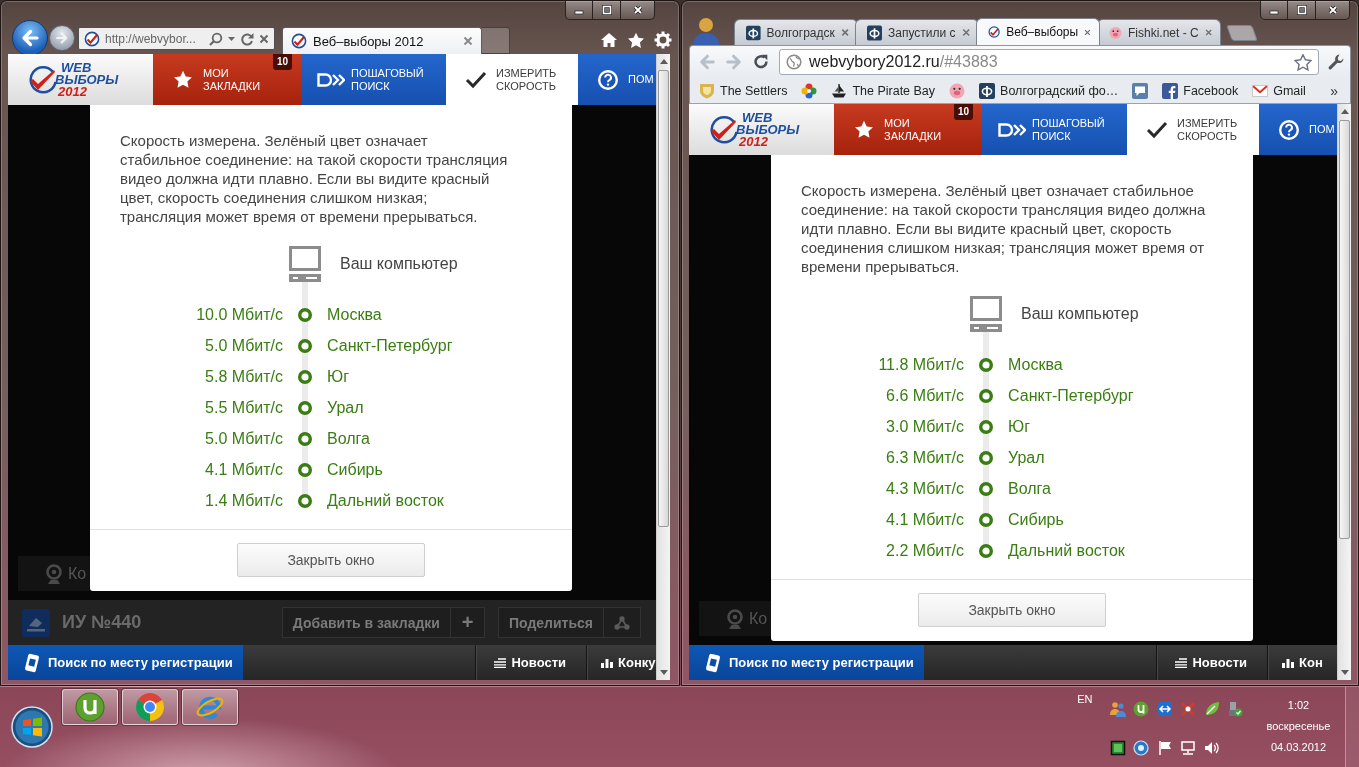 The height and width of the screenshot is (767, 1359). What do you see at coordinates (1038, 31) in the screenshot?
I see `browser-tab: Веб–выборы` at bounding box center [1038, 31].